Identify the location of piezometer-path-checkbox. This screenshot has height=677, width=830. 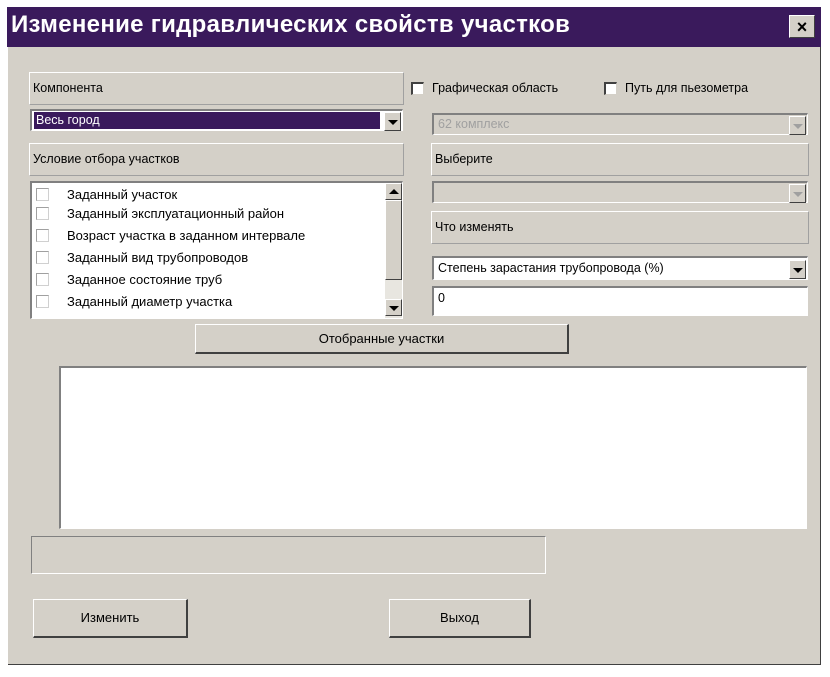
(610, 88).